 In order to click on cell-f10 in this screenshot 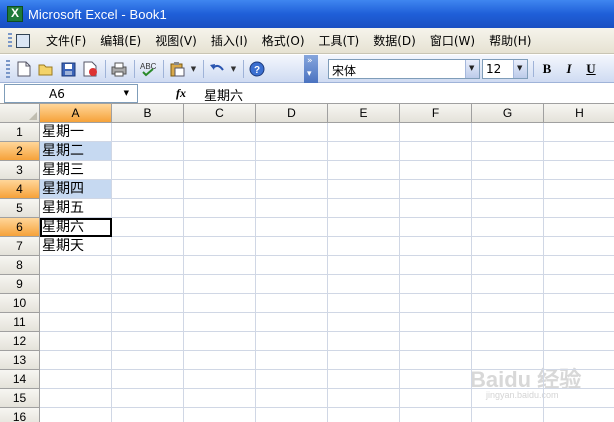, I will do `click(436, 303)`.